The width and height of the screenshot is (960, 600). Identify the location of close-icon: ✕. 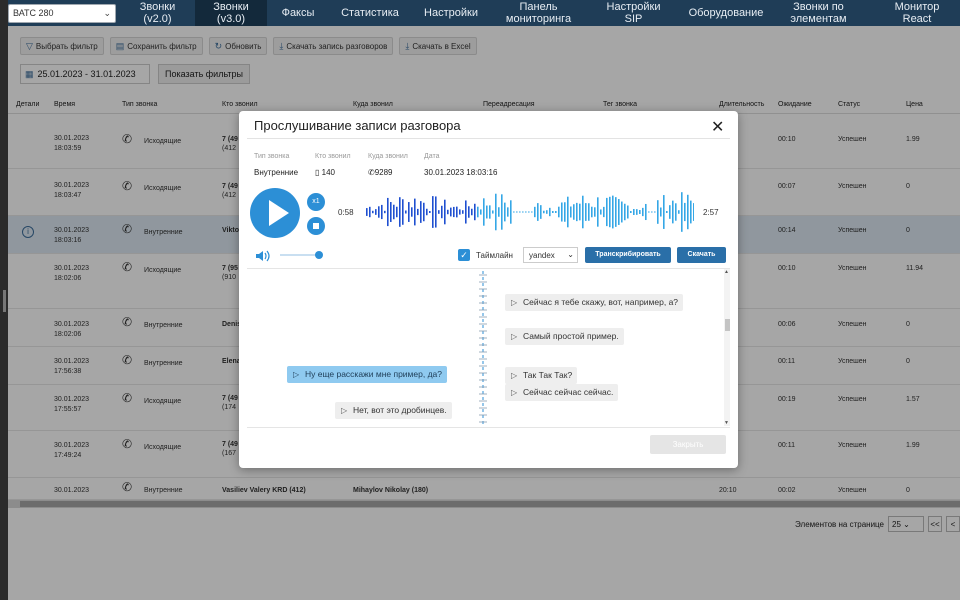
(717, 127).